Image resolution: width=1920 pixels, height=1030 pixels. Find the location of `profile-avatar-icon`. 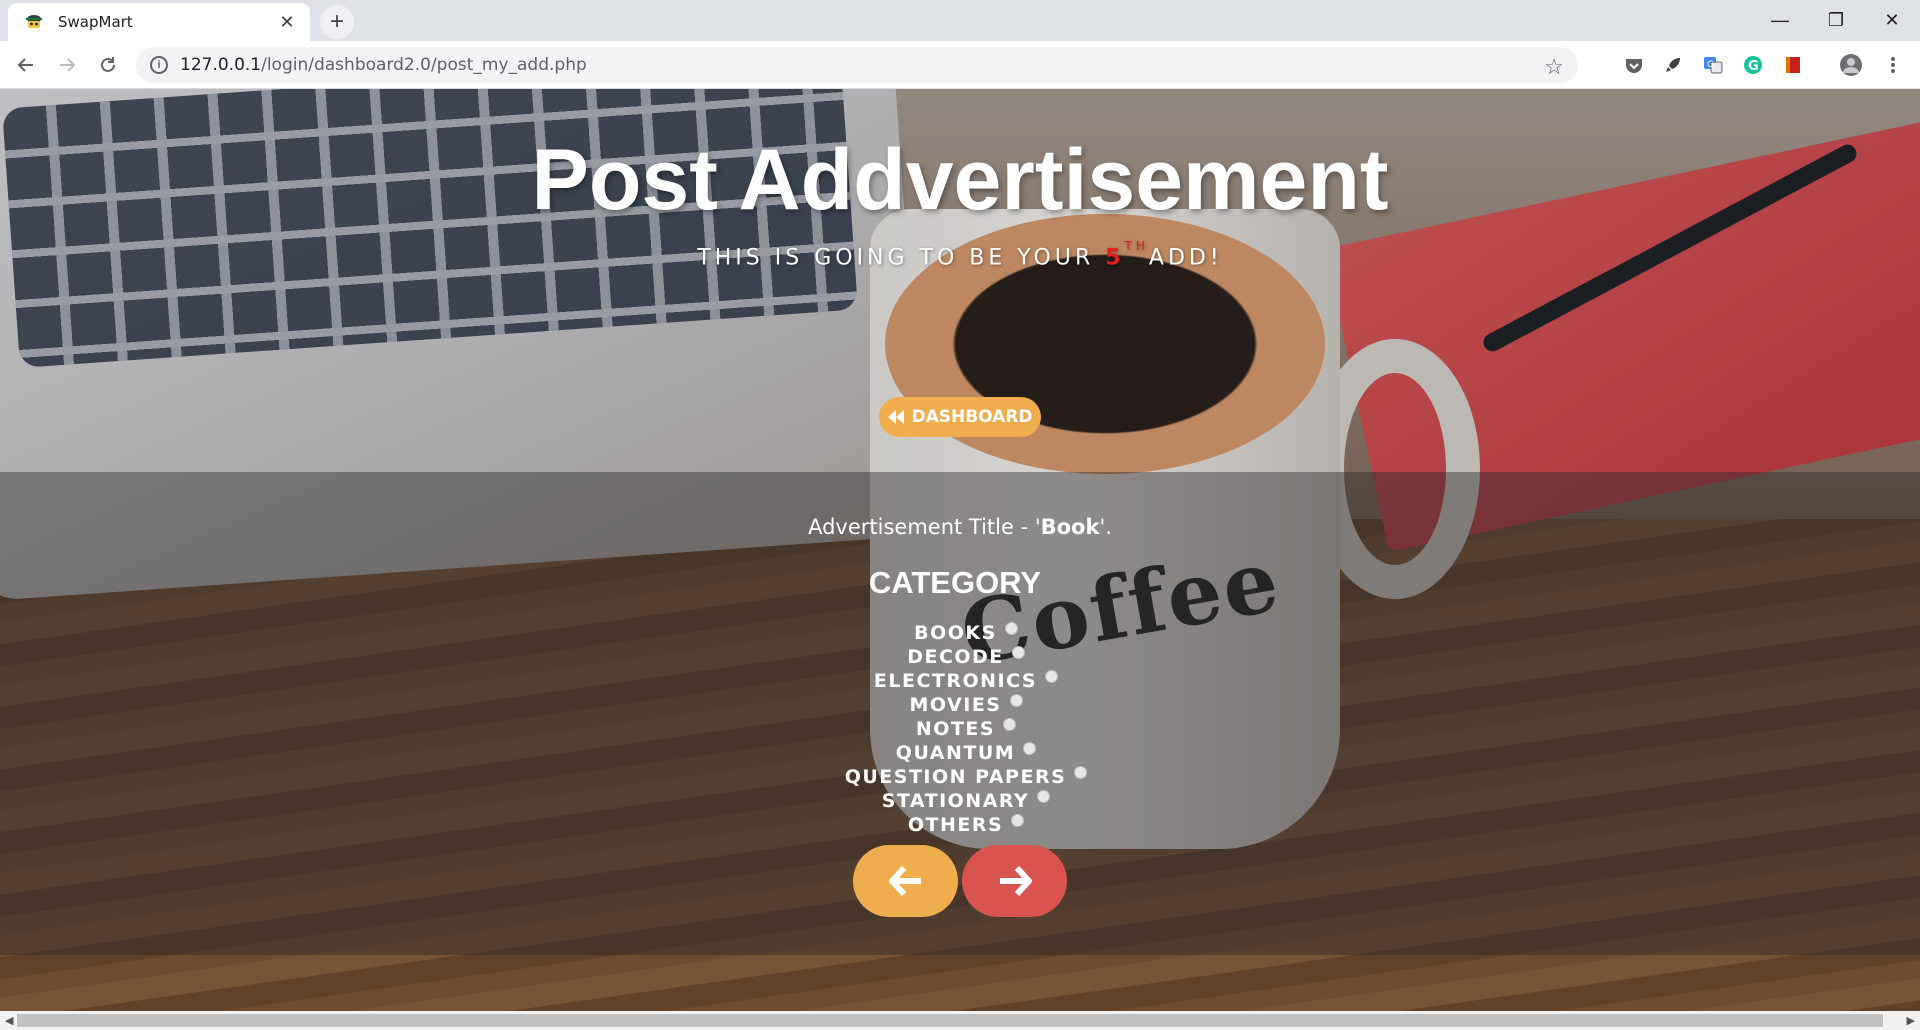

profile-avatar-icon is located at coordinates (1851, 65).